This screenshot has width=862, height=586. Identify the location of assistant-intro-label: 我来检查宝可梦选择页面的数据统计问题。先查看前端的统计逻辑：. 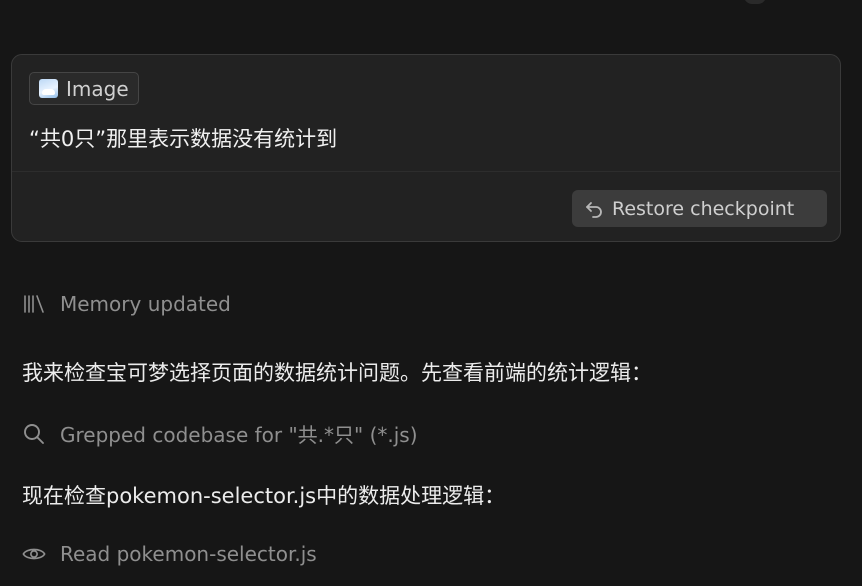
(337, 373).